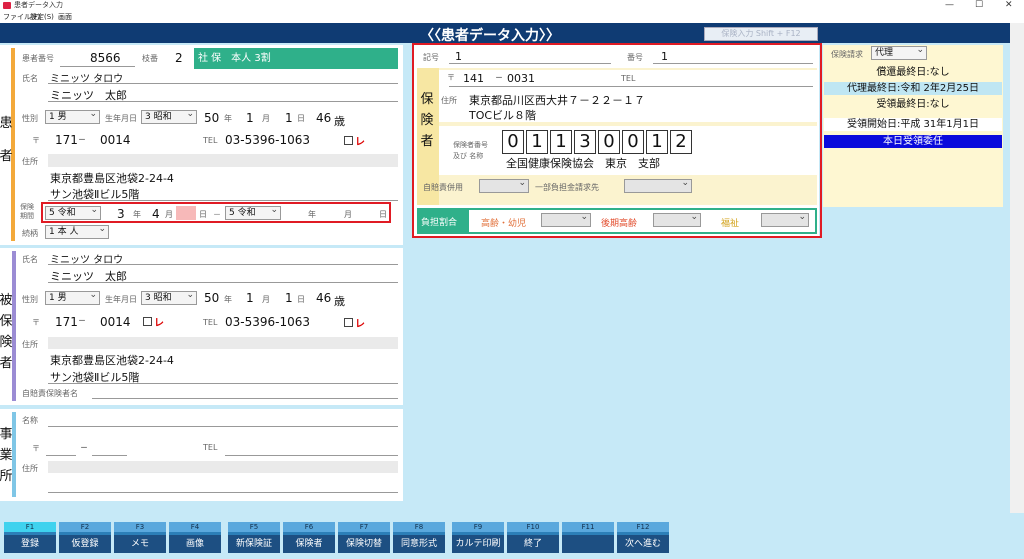 This screenshot has width=1024, height=559. I want to click on insured-name-label: 氏名, so click(30, 259).